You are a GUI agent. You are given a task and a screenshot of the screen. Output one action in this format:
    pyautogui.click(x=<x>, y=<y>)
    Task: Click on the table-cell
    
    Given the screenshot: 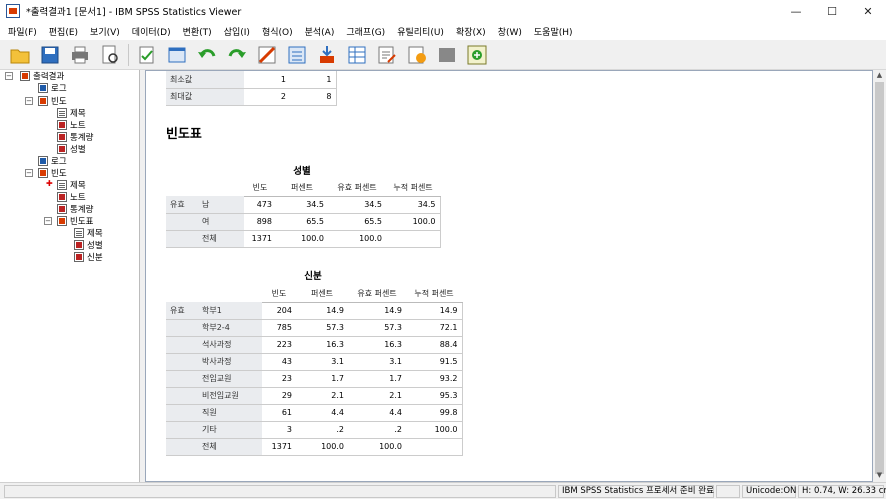 What is the action you would take?
    pyautogui.click(x=434, y=447)
    